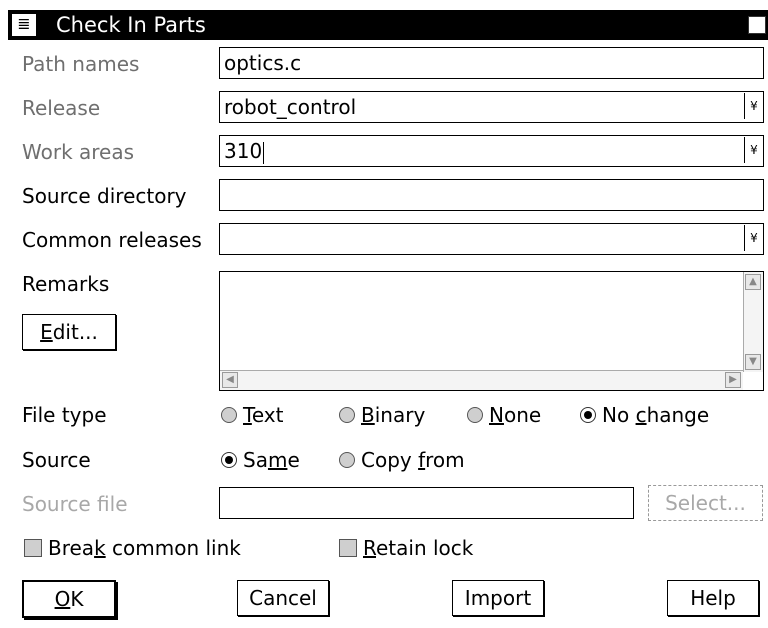  What do you see at coordinates (481, 380) in the screenshot?
I see `horizontal-scrollbar: ◀ ▶` at bounding box center [481, 380].